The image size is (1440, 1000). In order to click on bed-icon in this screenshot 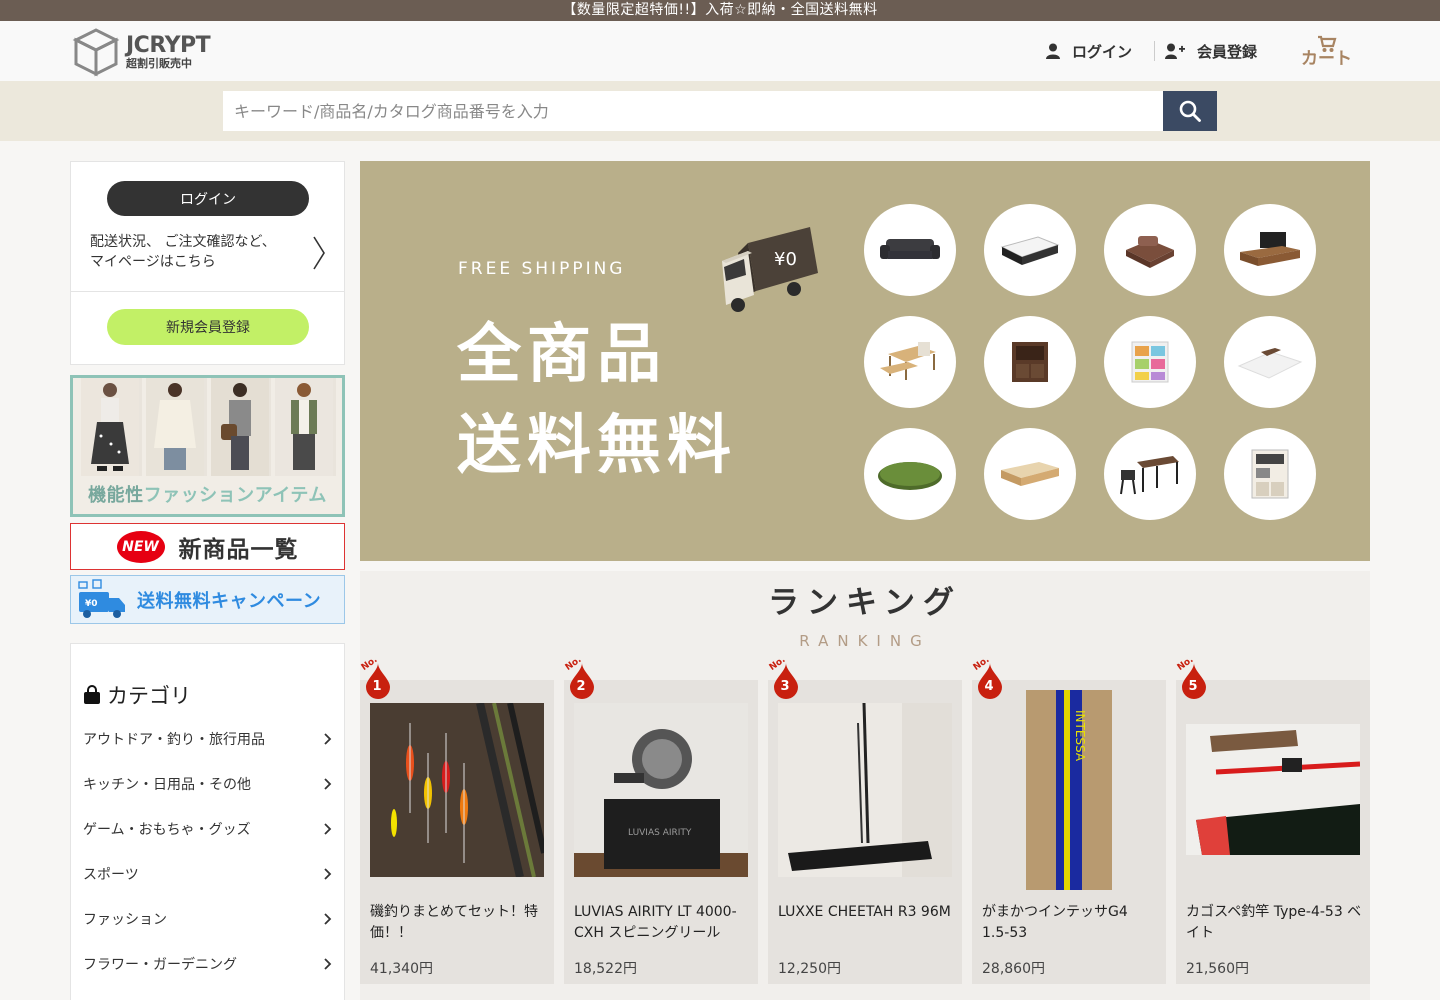, I will do `click(1030, 250)`.